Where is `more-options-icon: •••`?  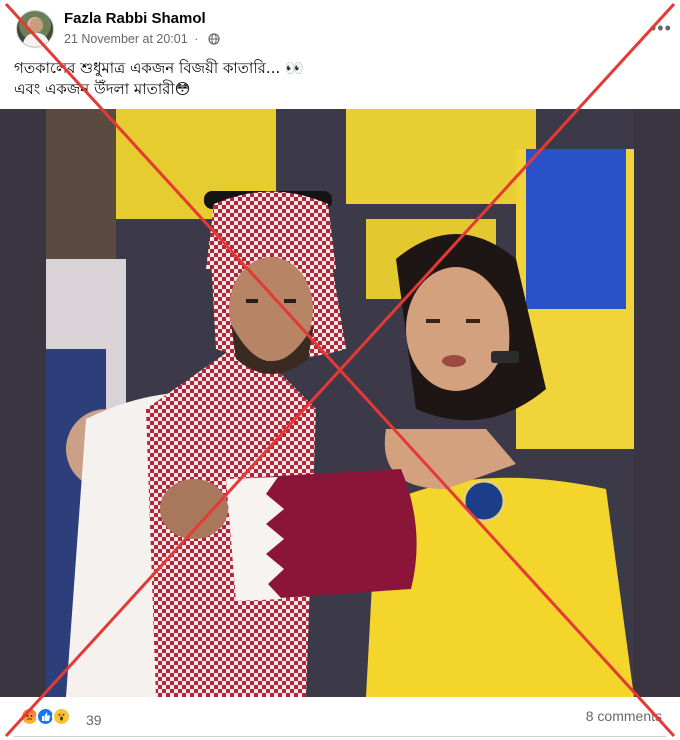 more-options-icon: ••• is located at coordinates (661, 28).